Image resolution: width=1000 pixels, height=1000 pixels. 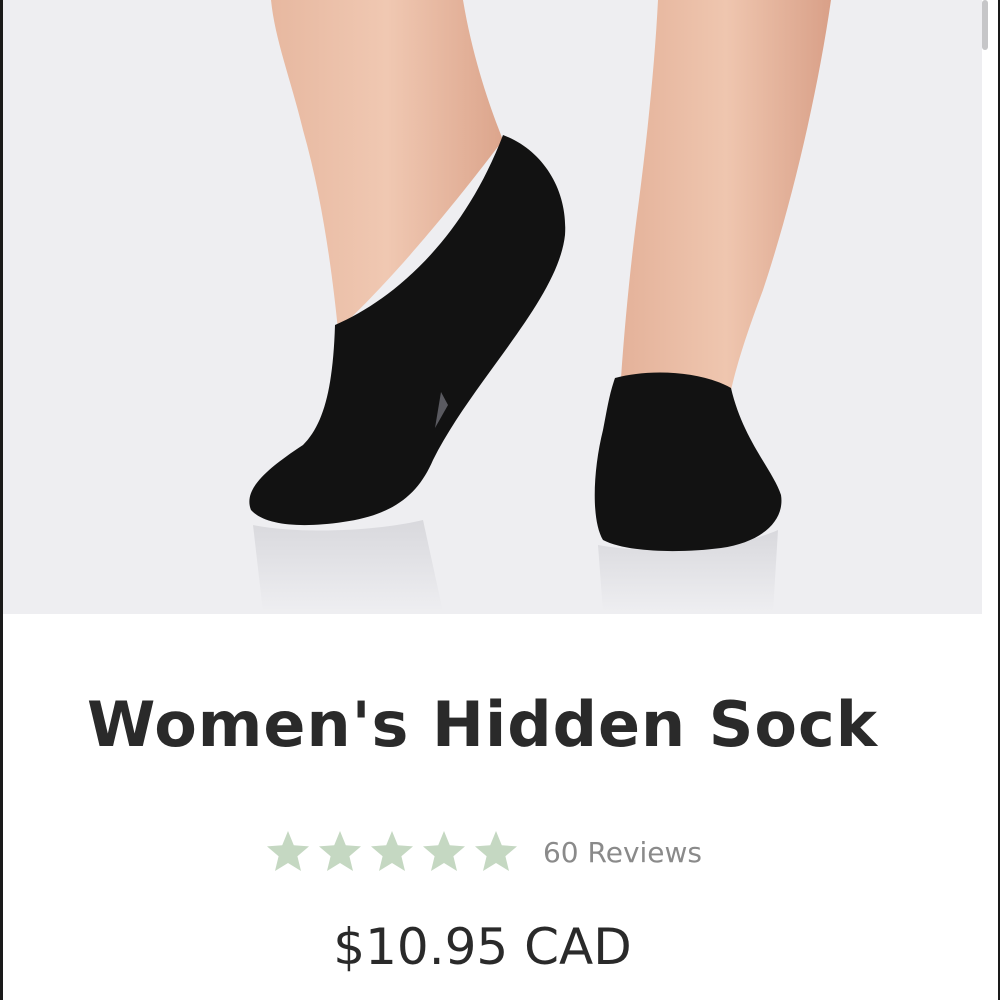 What do you see at coordinates (482, 724) in the screenshot?
I see `product-title: Women's Hidden Sock` at bounding box center [482, 724].